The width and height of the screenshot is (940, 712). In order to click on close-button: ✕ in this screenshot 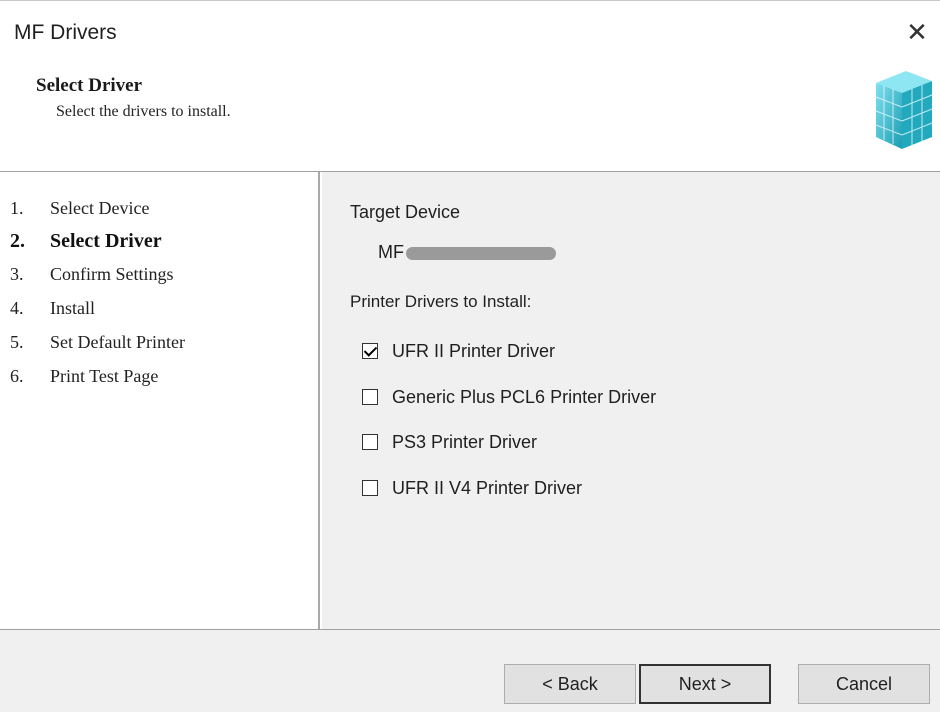, I will do `click(917, 32)`.